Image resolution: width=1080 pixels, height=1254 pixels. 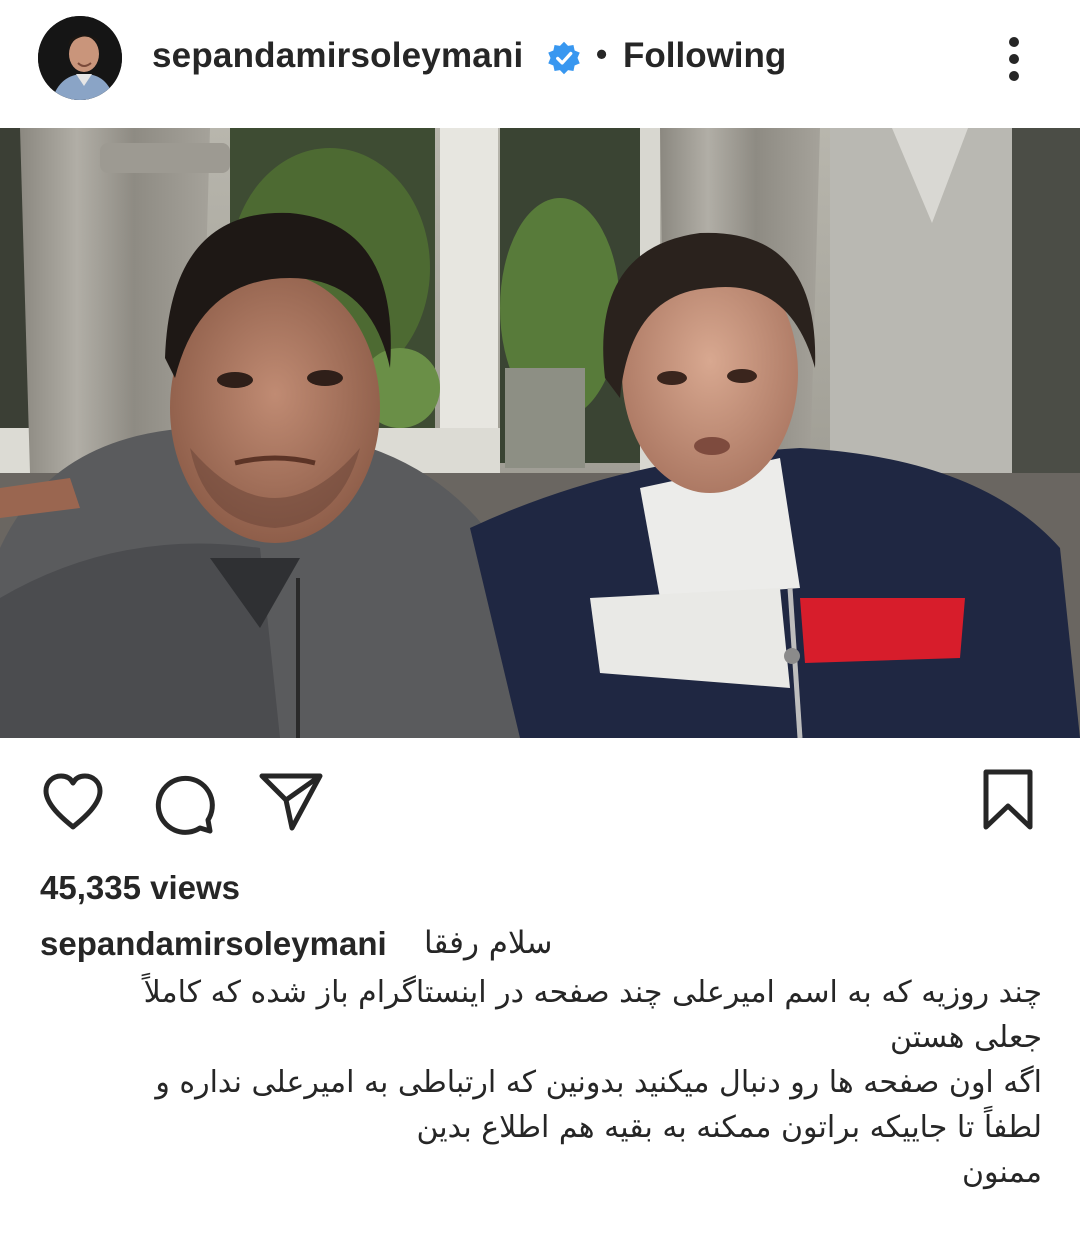 I want to click on verified-badge-icon, so click(x=564, y=58).